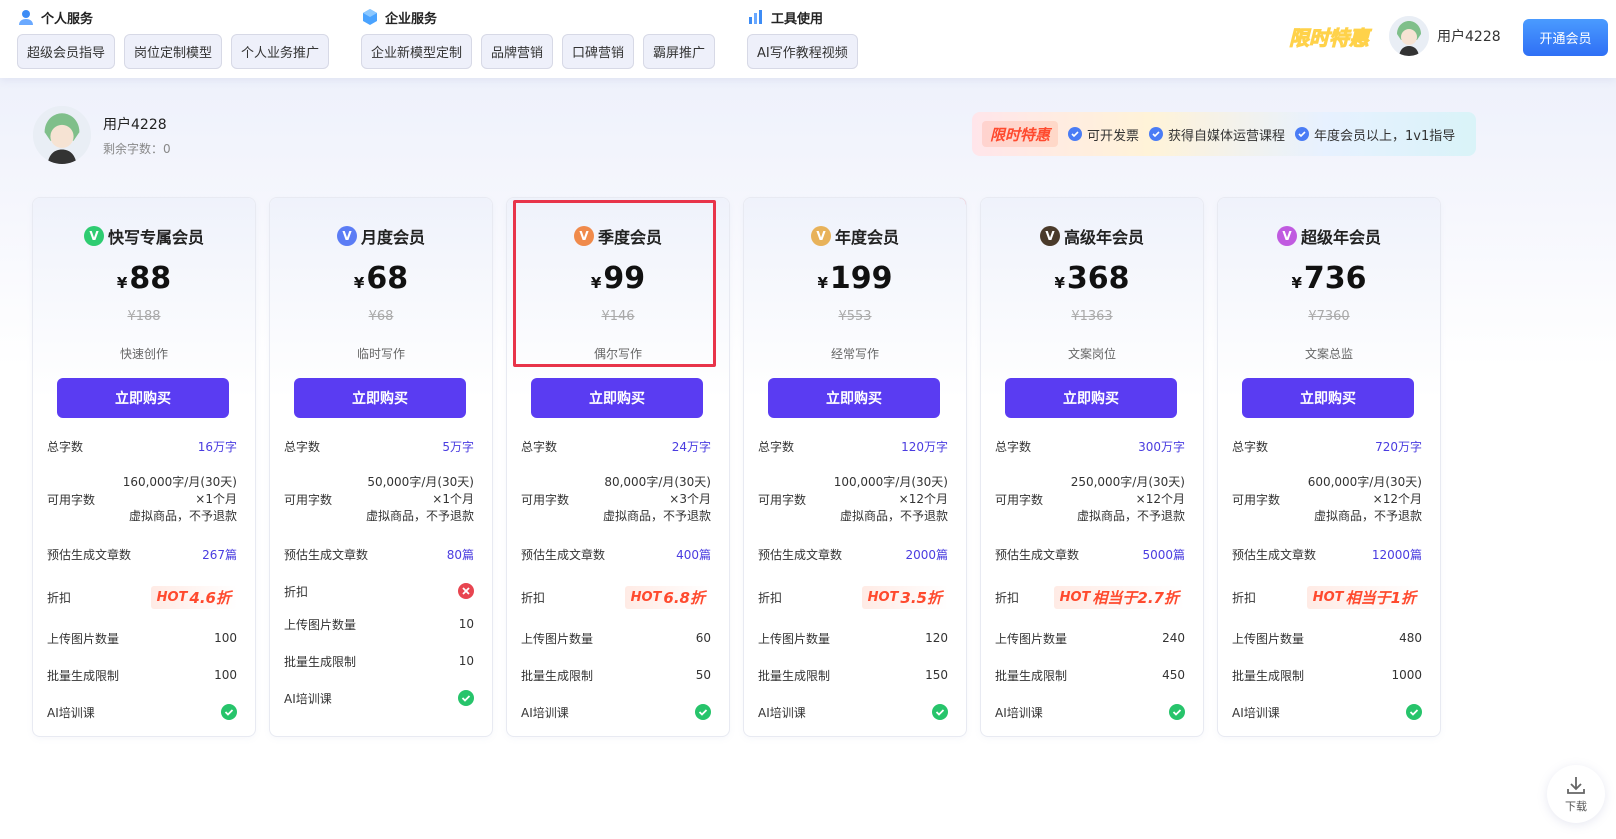 Image resolution: width=1616 pixels, height=839 pixels. I want to click on benefit-item: 年度会员以上，1v1指导, so click(1375, 134).